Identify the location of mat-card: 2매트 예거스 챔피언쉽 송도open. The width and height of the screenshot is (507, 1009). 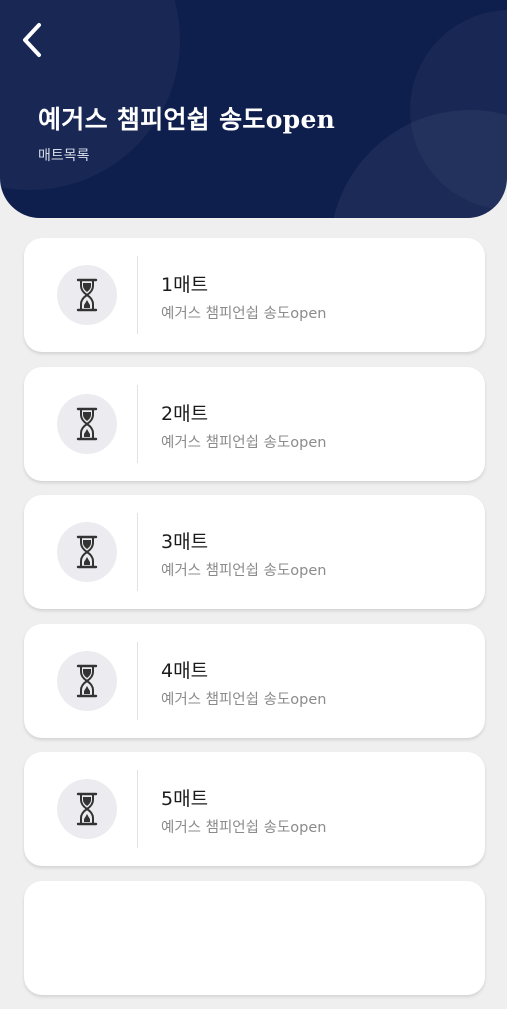
(254, 423).